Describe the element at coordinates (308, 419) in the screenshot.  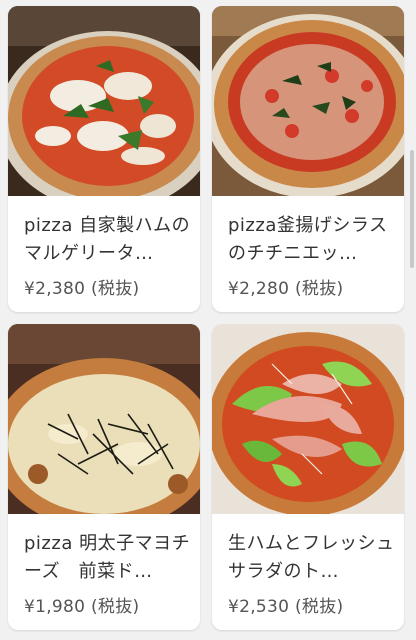
I see `prosciutto-salad-pizza-photo` at that location.